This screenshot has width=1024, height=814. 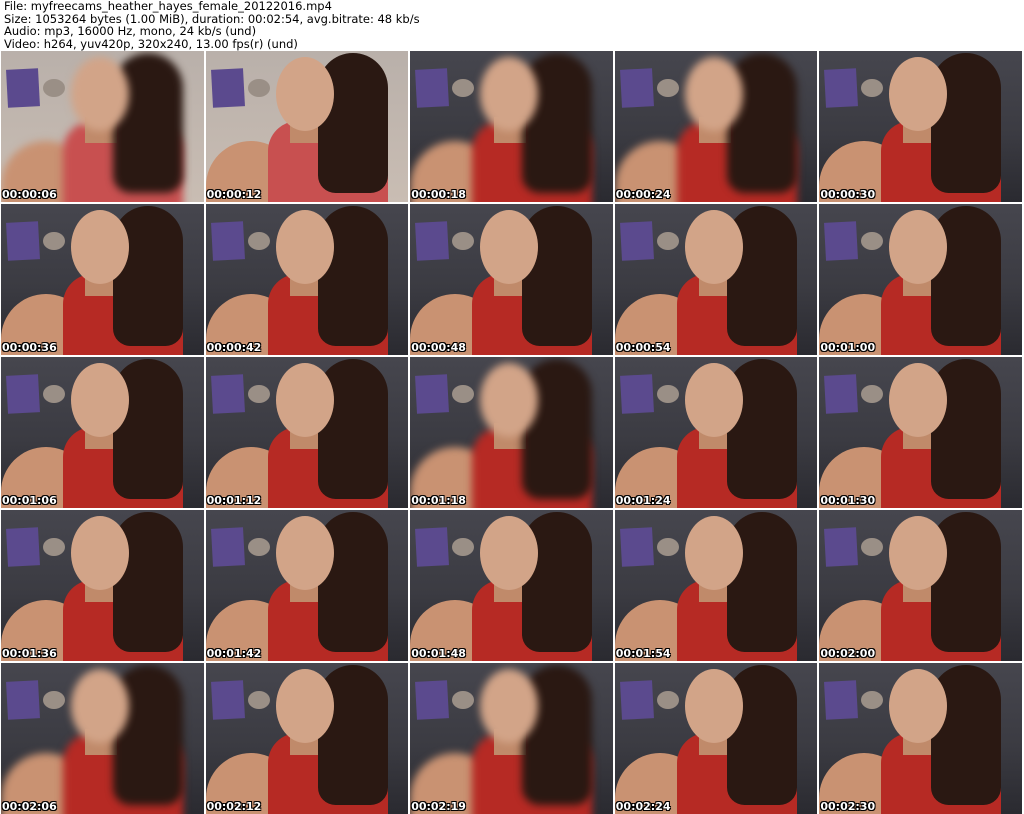 I want to click on video-thumbnail: 00:00:24, so click(x=716, y=126).